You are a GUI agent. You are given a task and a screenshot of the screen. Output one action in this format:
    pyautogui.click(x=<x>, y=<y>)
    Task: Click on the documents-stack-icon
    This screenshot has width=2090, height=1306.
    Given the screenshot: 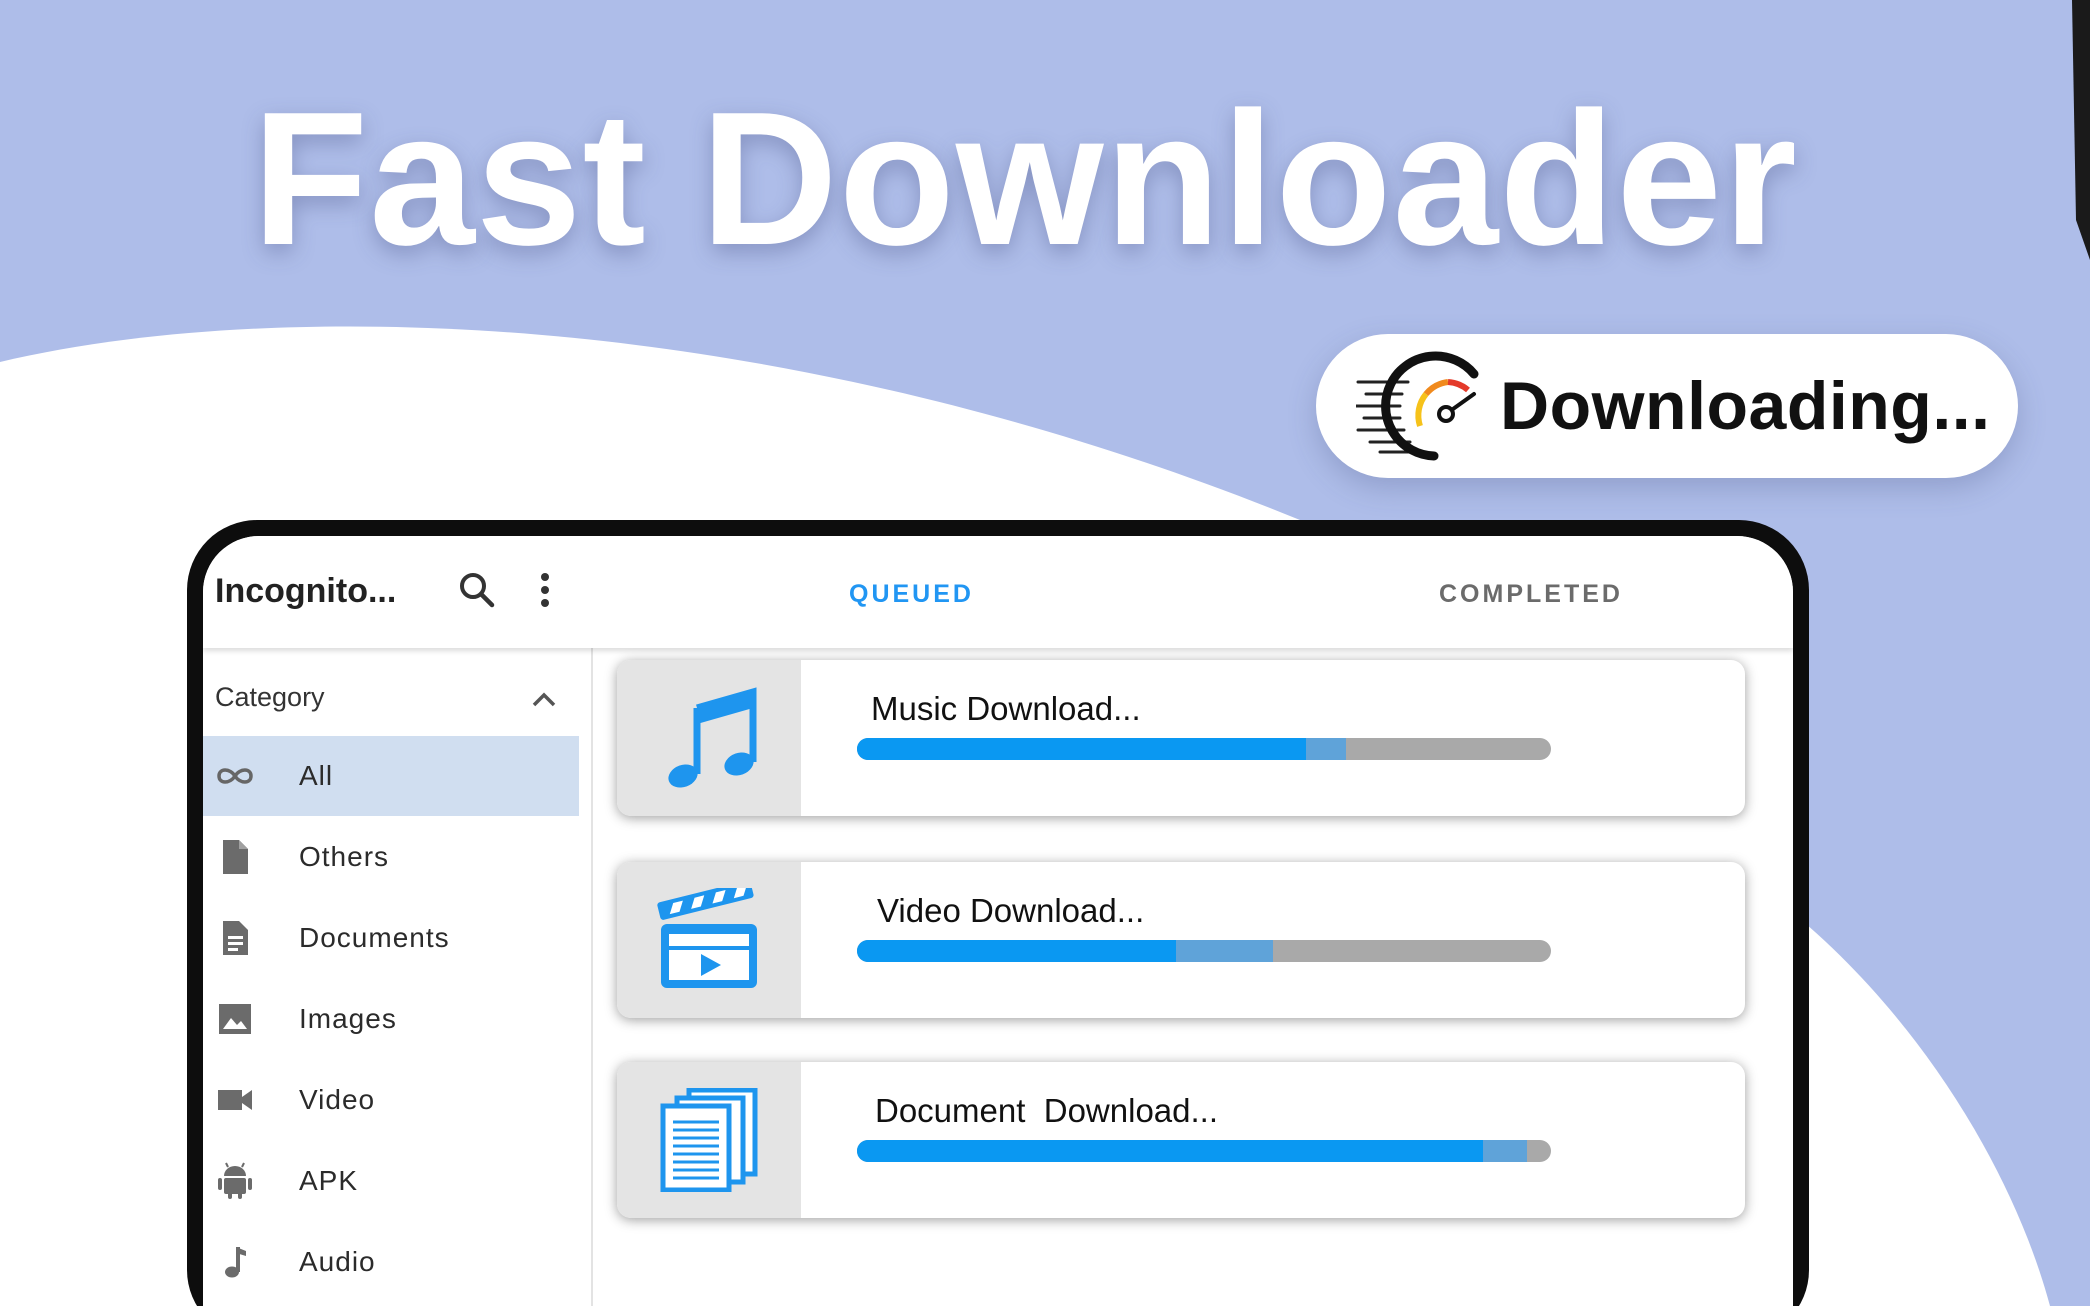 What is the action you would take?
    pyautogui.click(x=709, y=1140)
    